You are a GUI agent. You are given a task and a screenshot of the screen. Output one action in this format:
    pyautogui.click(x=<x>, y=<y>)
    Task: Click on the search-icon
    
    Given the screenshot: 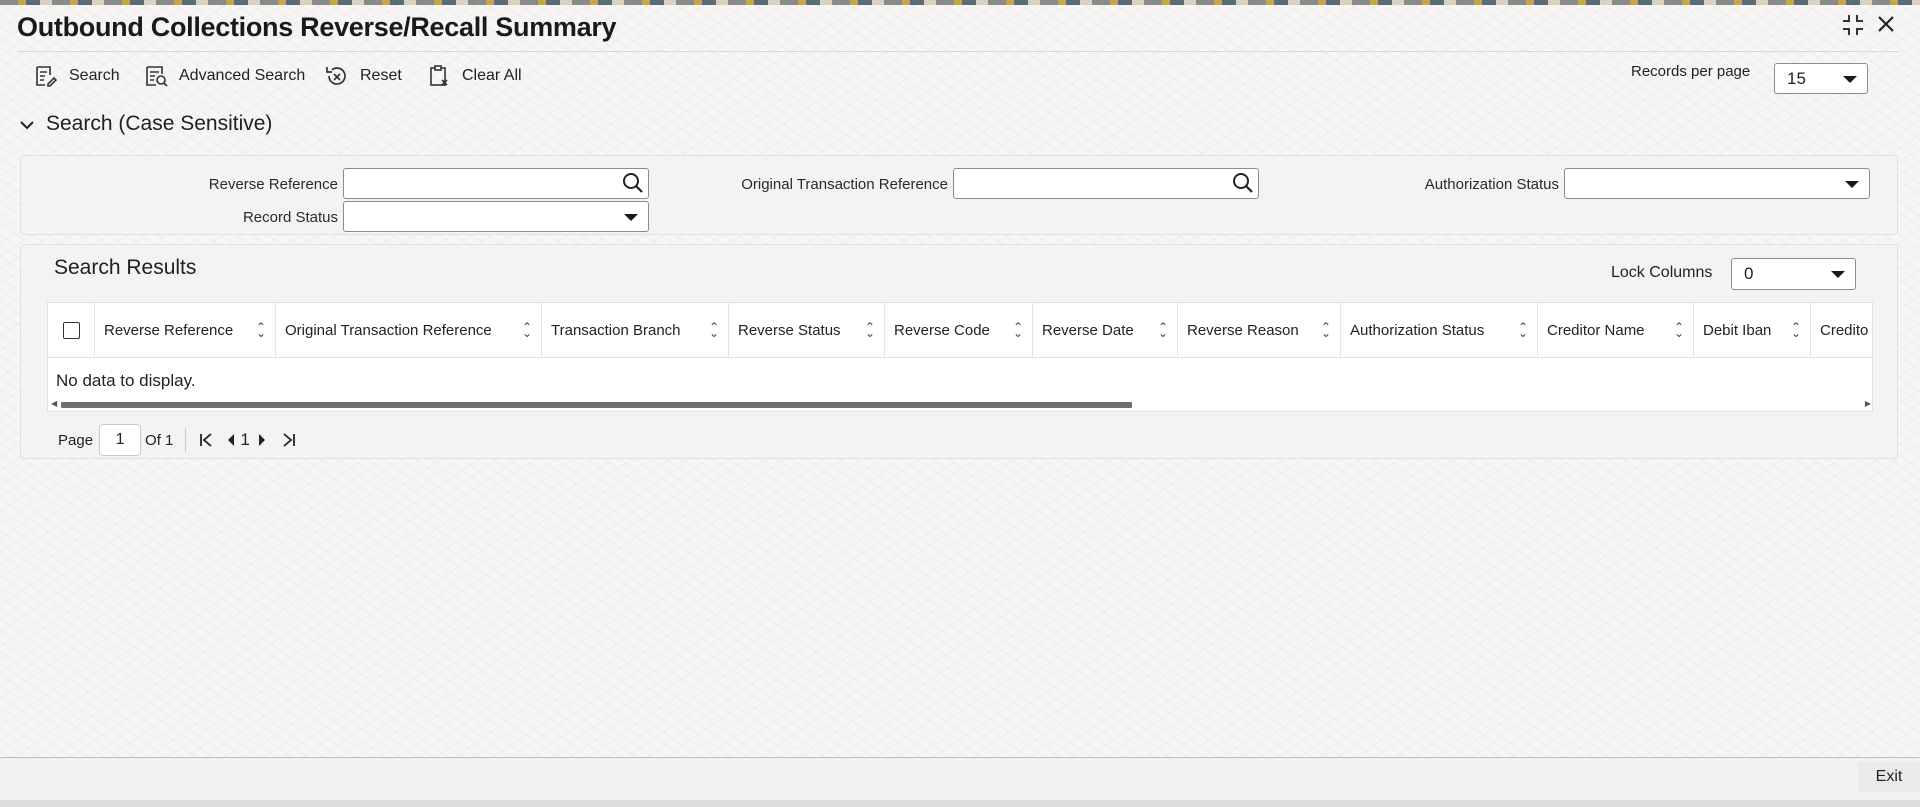 What is the action you would take?
    pyautogui.click(x=1243, y=185)
    